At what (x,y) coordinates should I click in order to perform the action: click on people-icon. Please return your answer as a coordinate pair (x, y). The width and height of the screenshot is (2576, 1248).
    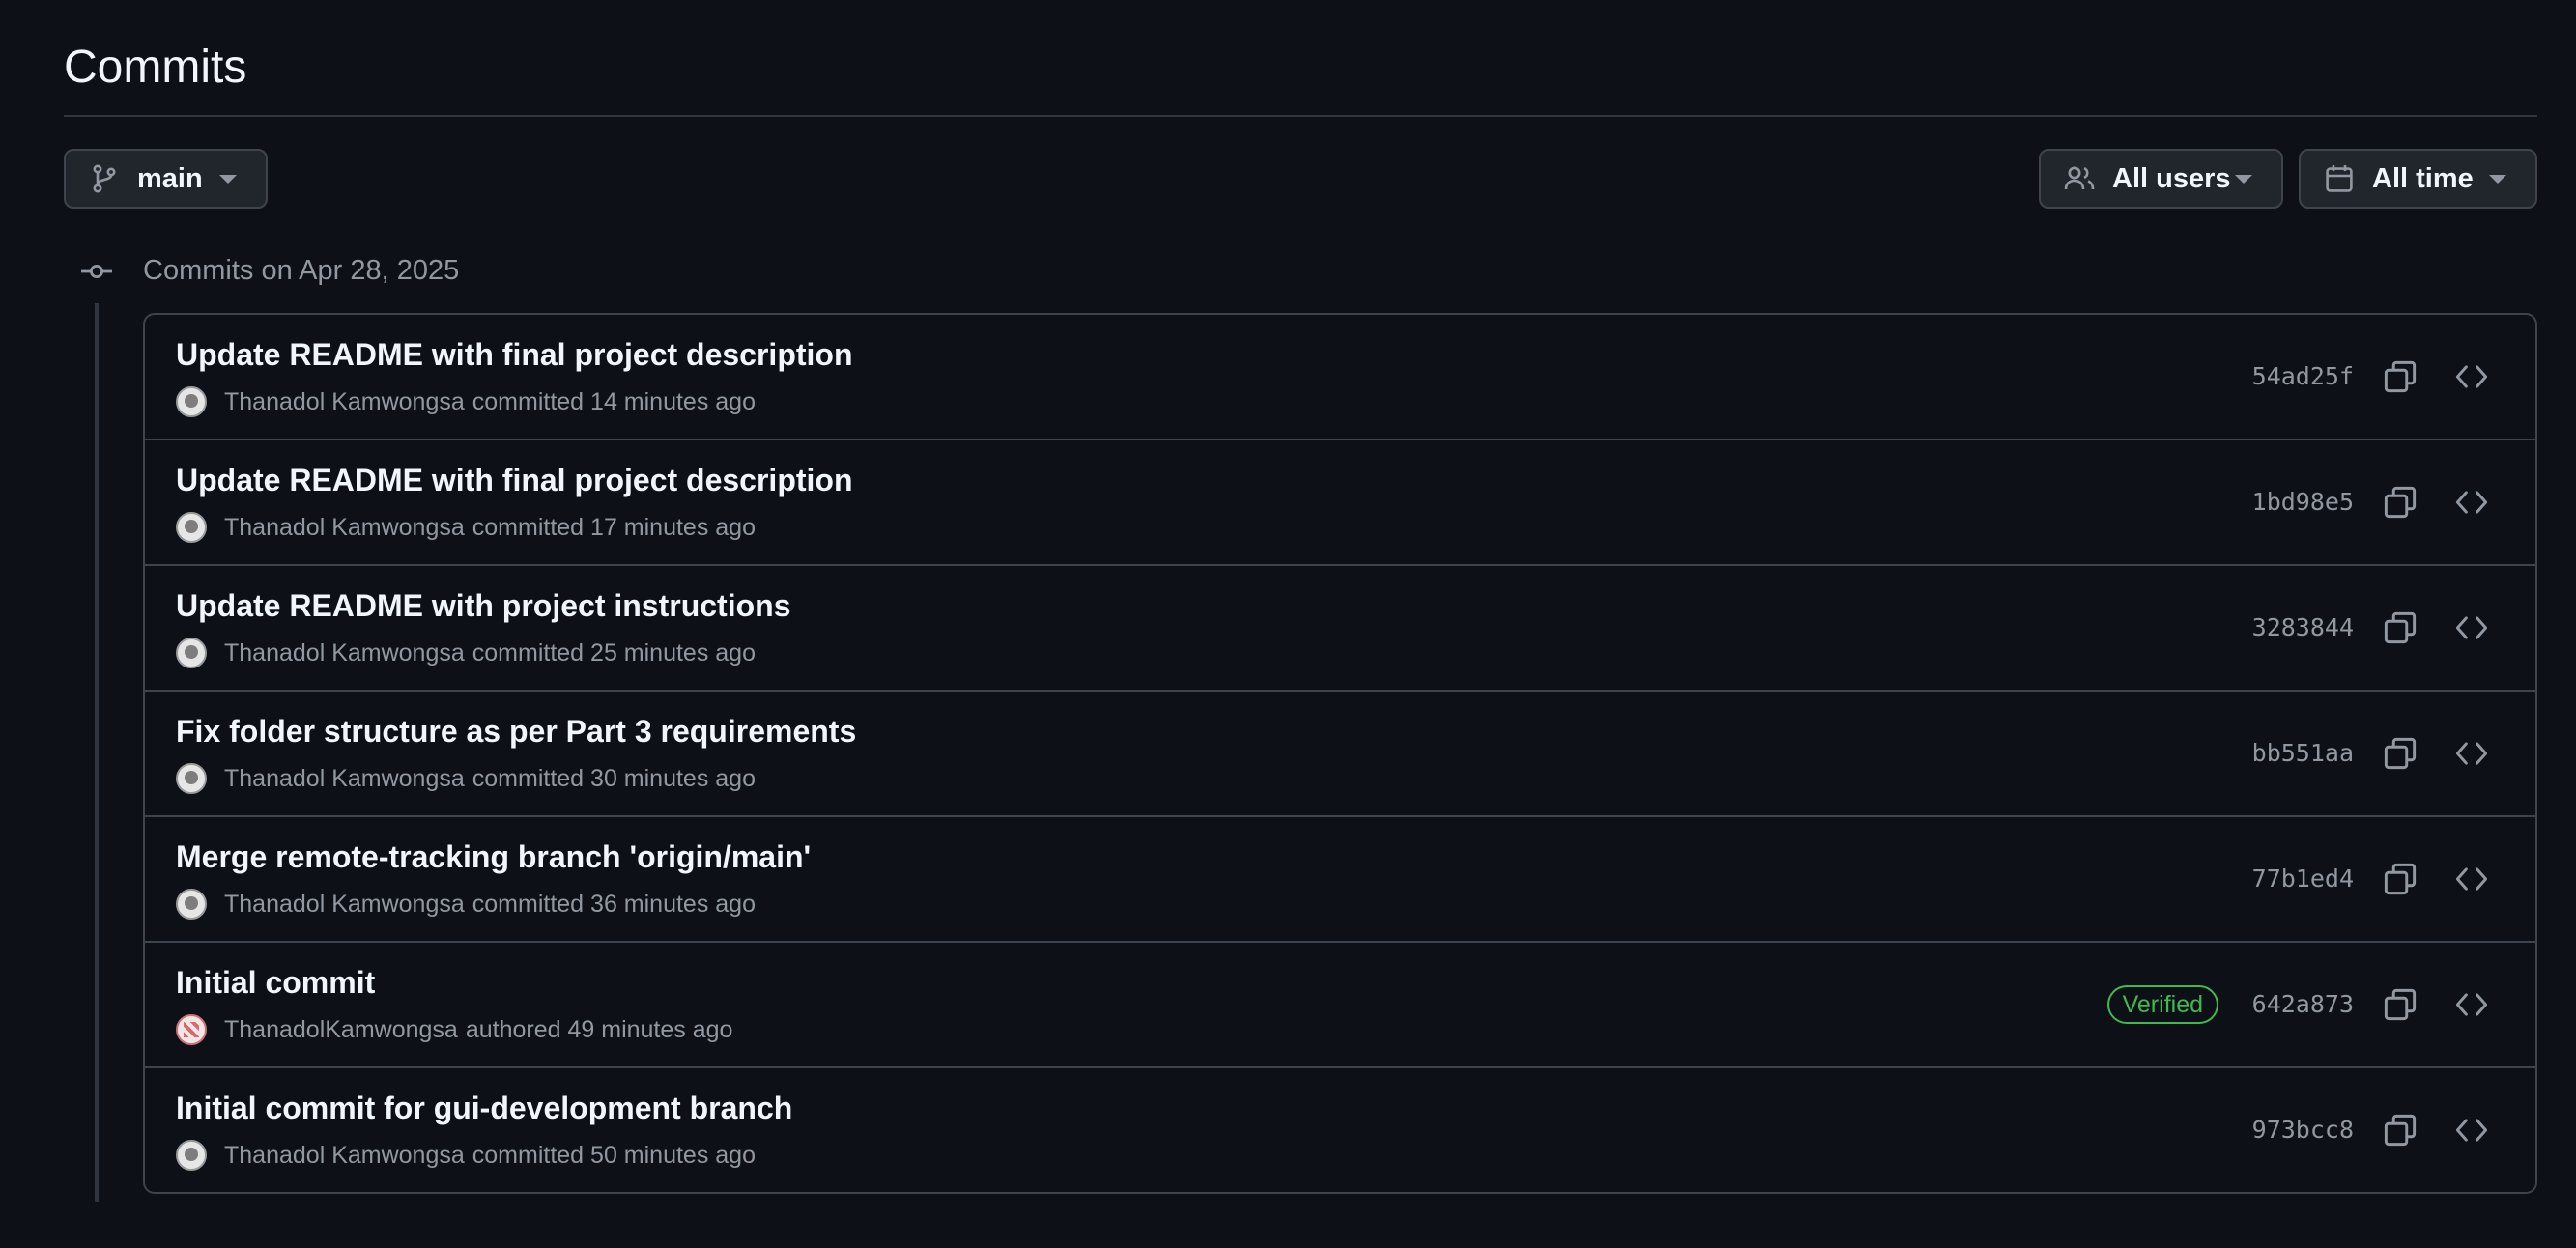
    Looking at the image, I should click on (2080, 178).